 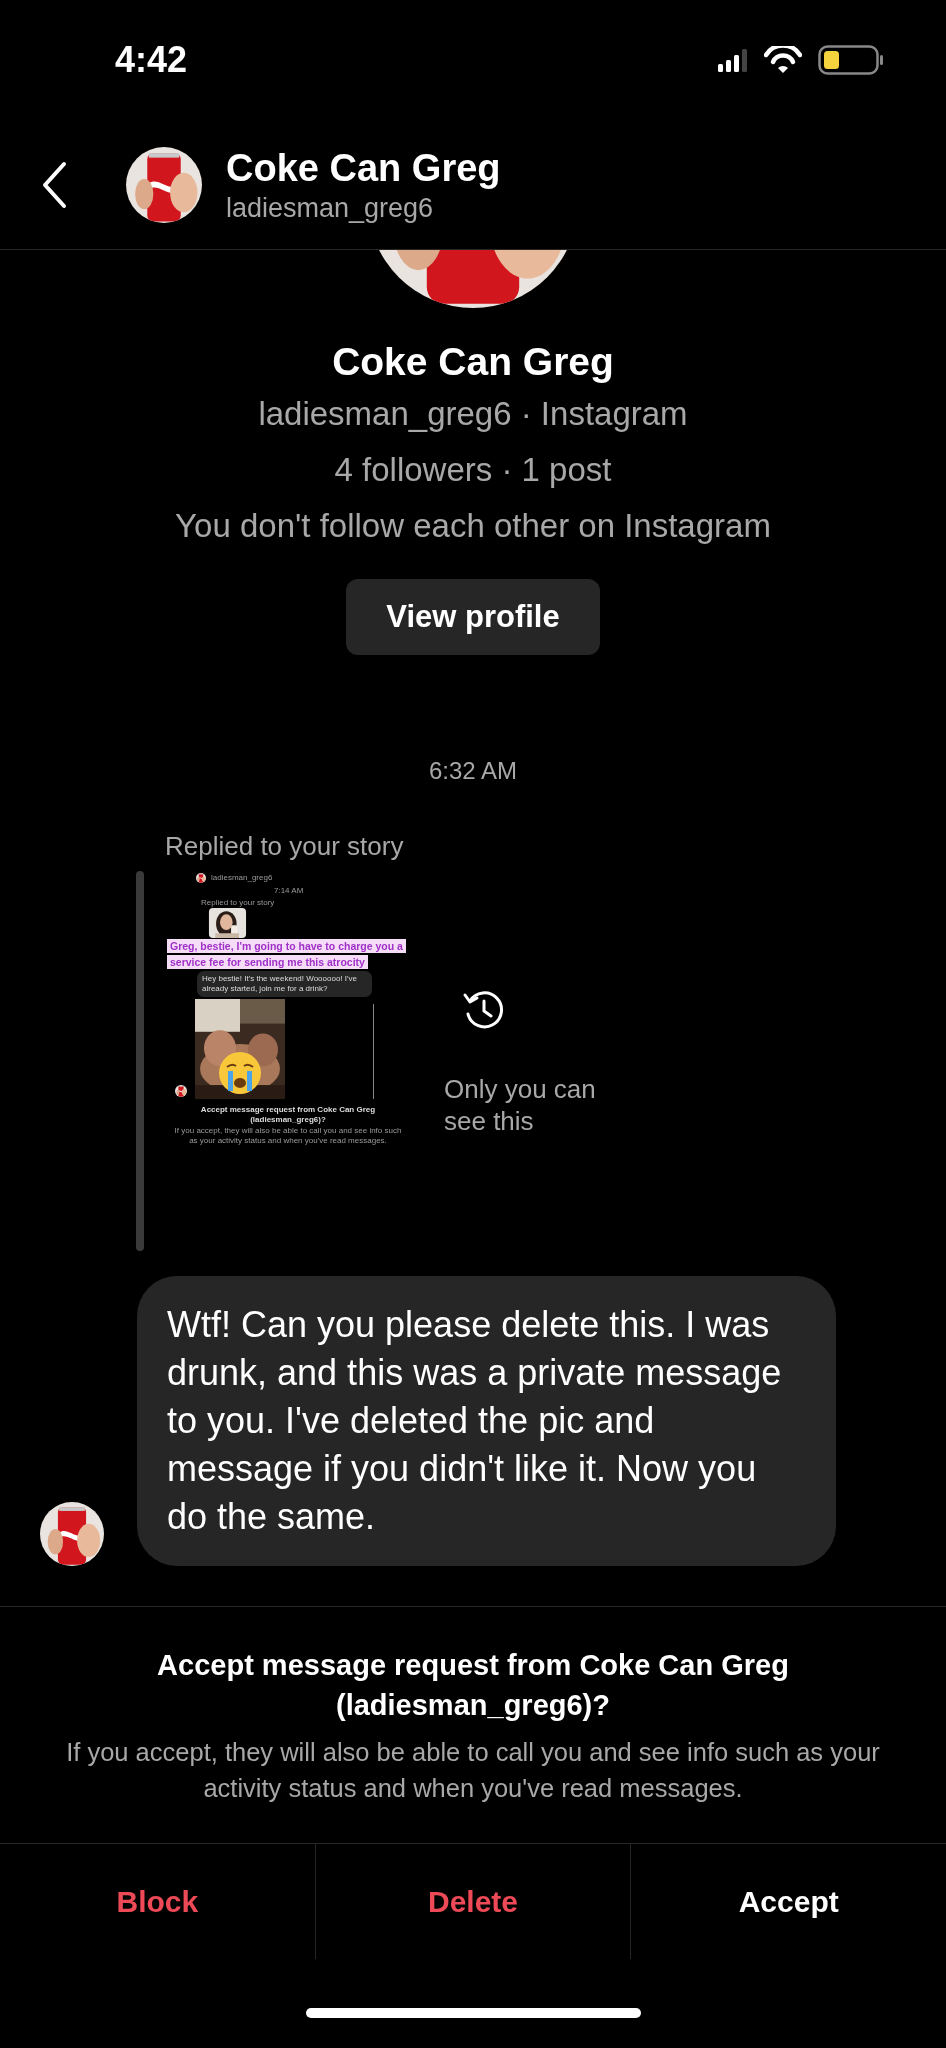 What do you see at coordinates (330, 208) in the screenshot?
I see `contact-username: ladiesman_greg6` at bounding box center [330, 208].